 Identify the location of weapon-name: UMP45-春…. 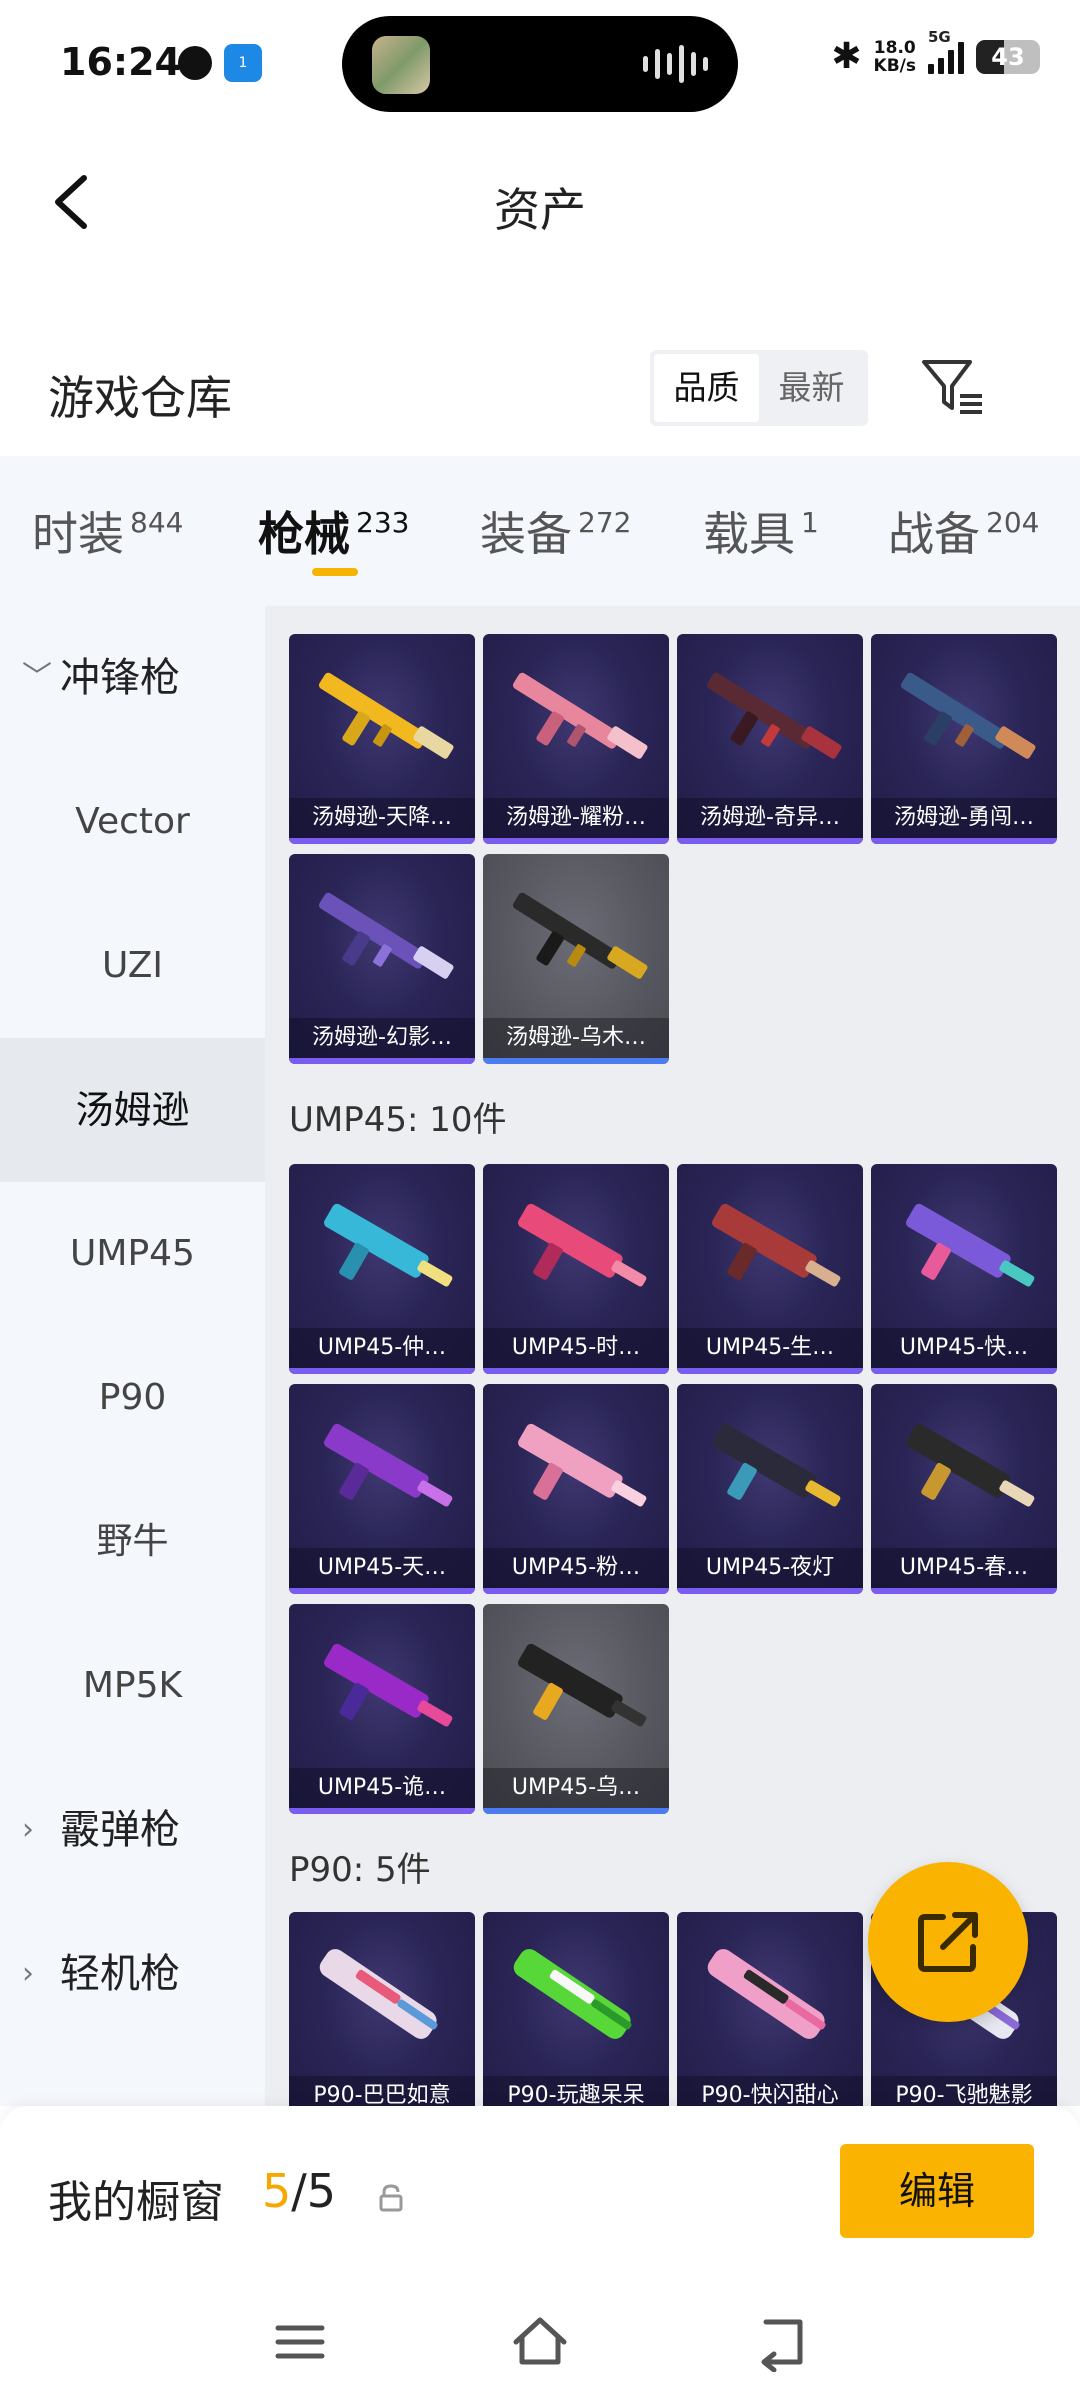
(964, 1568).